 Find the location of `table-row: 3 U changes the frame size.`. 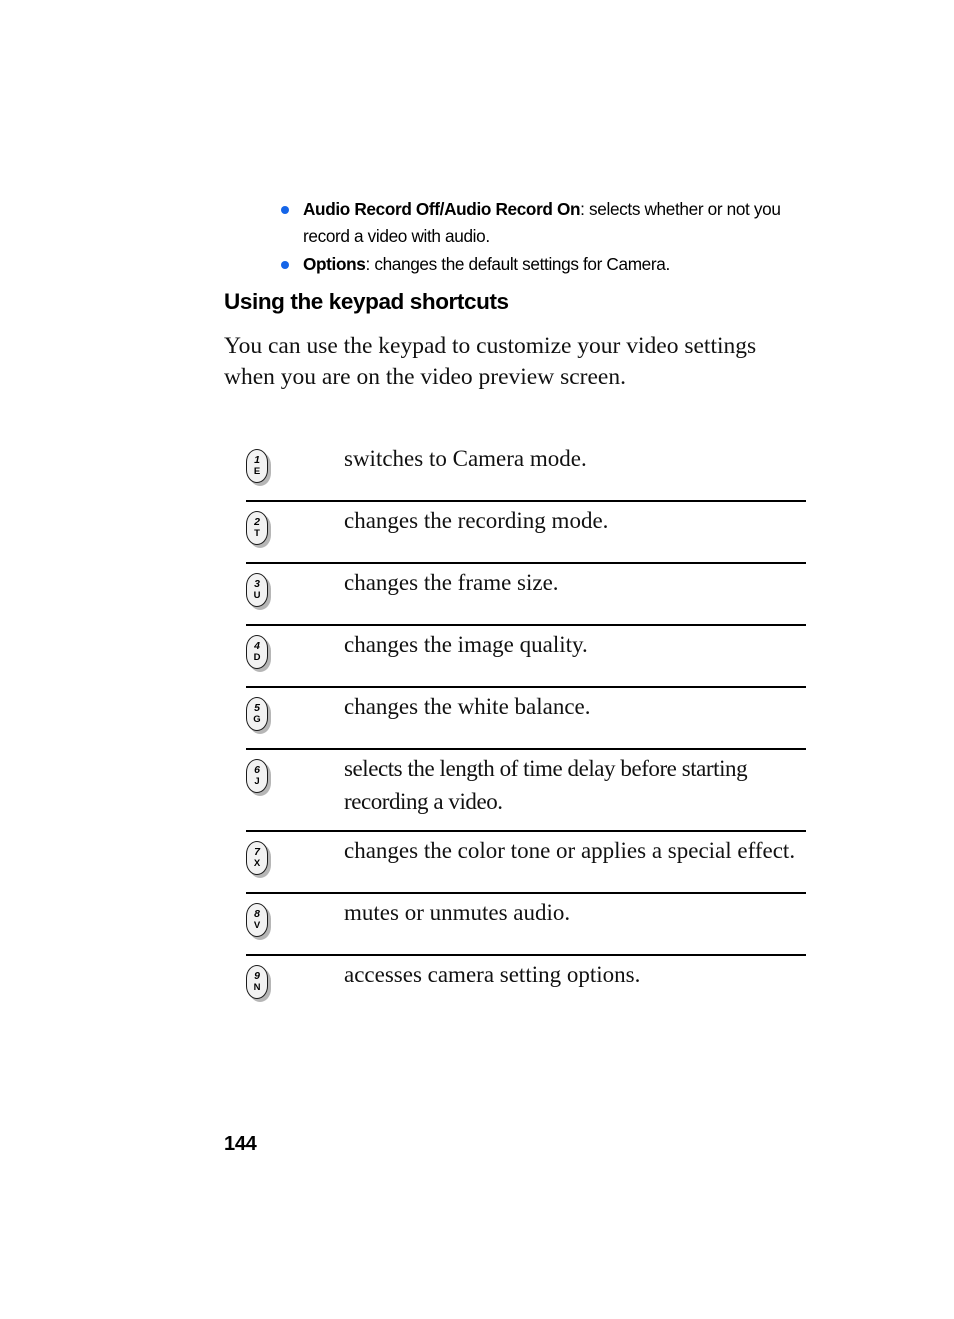

table-row: 3 U changes the frame size. is located at coordinates (526, 595).